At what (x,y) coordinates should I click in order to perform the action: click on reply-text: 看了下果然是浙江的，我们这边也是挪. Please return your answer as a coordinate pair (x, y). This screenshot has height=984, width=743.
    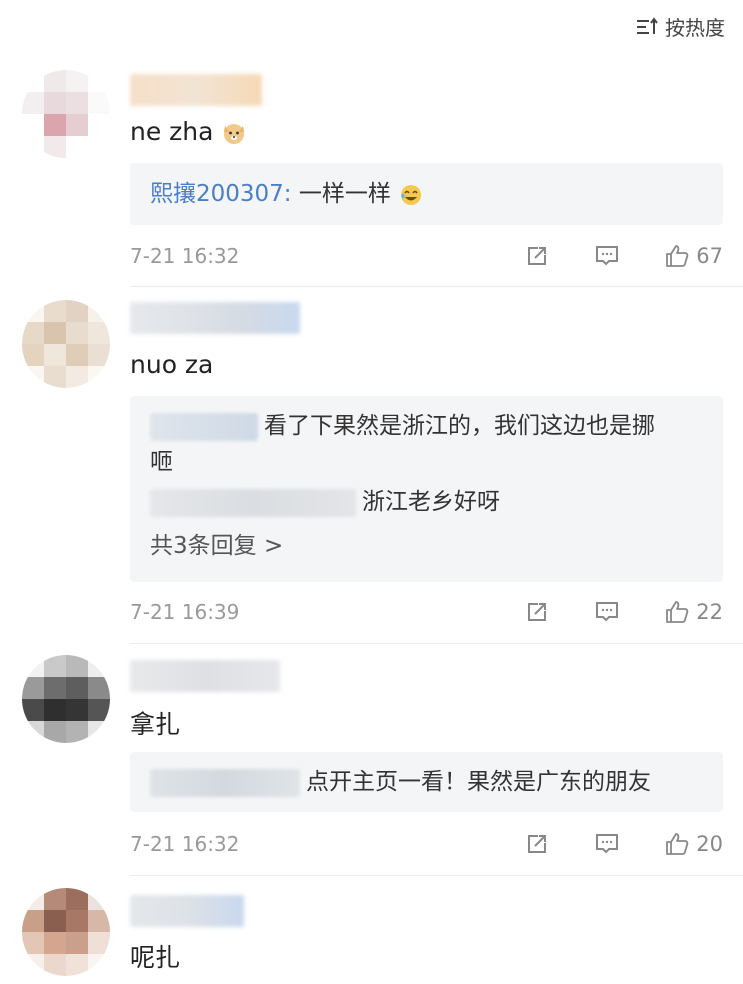
    Looking at the image, I should click on (459, 426).